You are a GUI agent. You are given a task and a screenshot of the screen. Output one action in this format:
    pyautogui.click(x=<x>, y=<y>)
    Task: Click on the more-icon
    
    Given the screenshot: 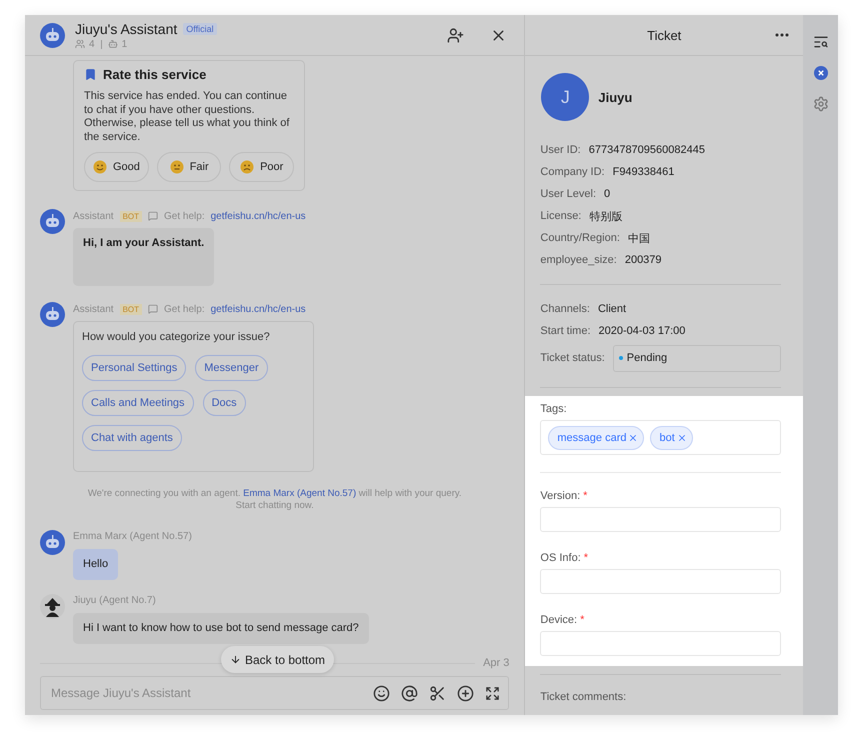 What is the action you would take?
    pyautogui.click(x=782, y=35)
    